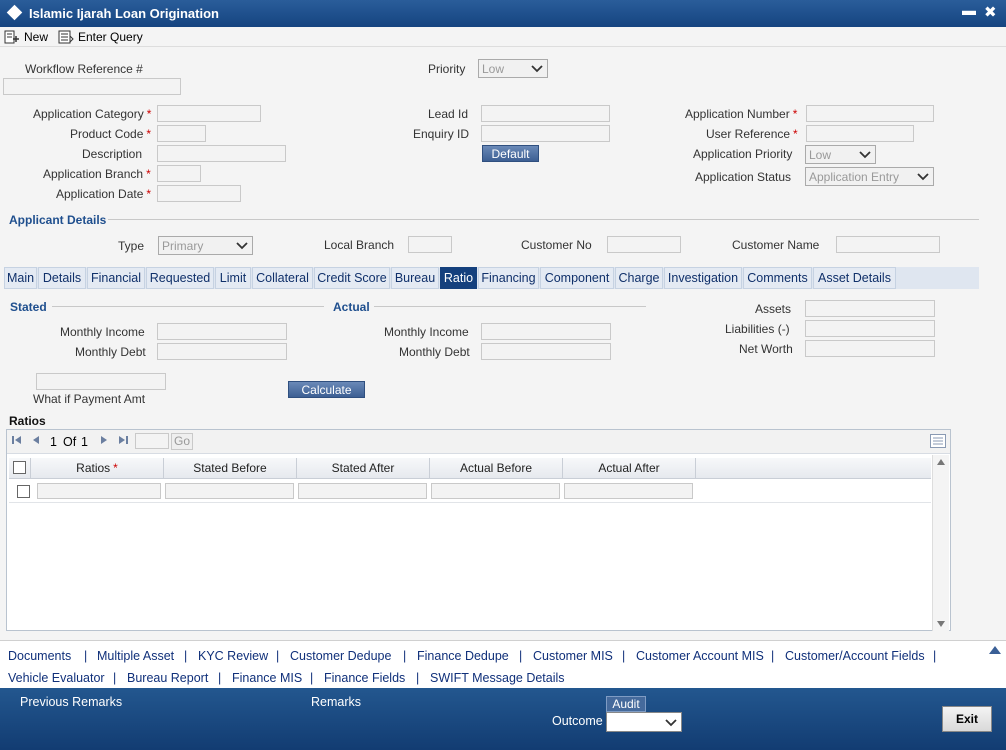  Describe the element at coordinates (97, 174) in the screenshot. I see `application-branch-label: Application Branch *` at that location.